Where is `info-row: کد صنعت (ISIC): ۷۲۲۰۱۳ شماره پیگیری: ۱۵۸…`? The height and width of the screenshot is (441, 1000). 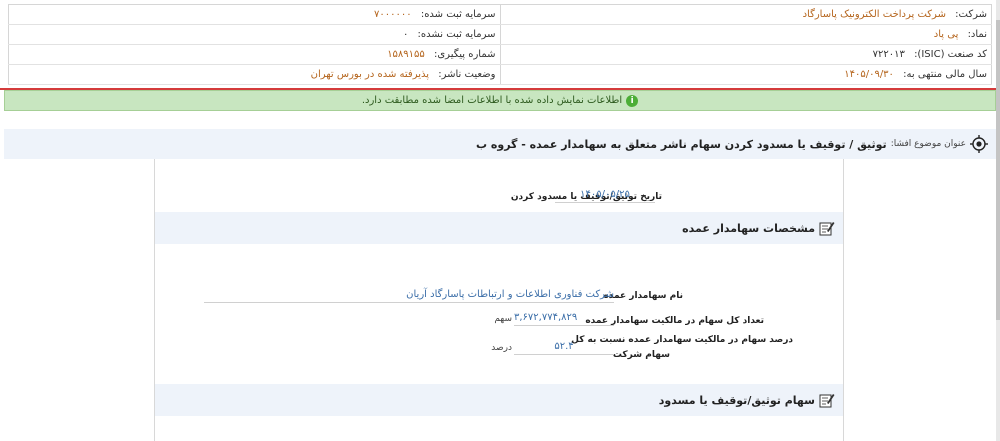 info-row: کد صنعت (ISIC): ۷۲۲۰۱۳ شماره پیگیری: ۱۵۸… is located at coordinates (500, 54).